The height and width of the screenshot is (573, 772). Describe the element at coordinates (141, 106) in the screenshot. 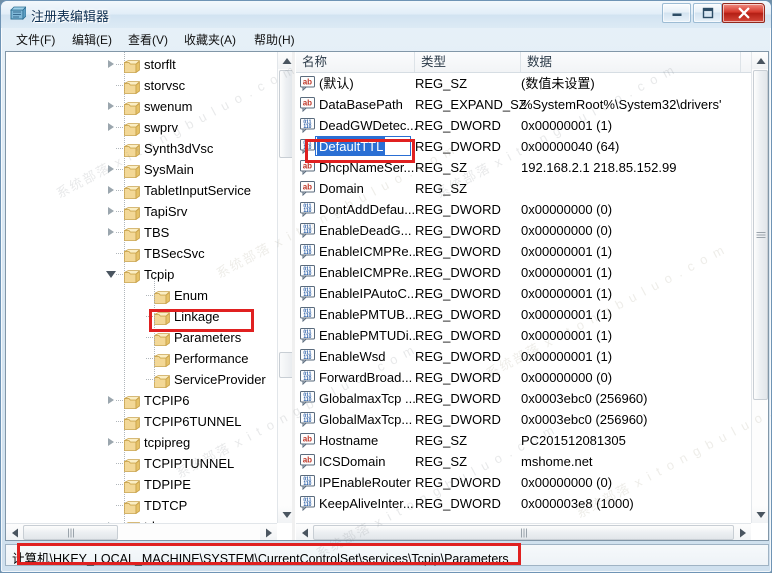

I see `tree-node-swenum: swenum` at that location.